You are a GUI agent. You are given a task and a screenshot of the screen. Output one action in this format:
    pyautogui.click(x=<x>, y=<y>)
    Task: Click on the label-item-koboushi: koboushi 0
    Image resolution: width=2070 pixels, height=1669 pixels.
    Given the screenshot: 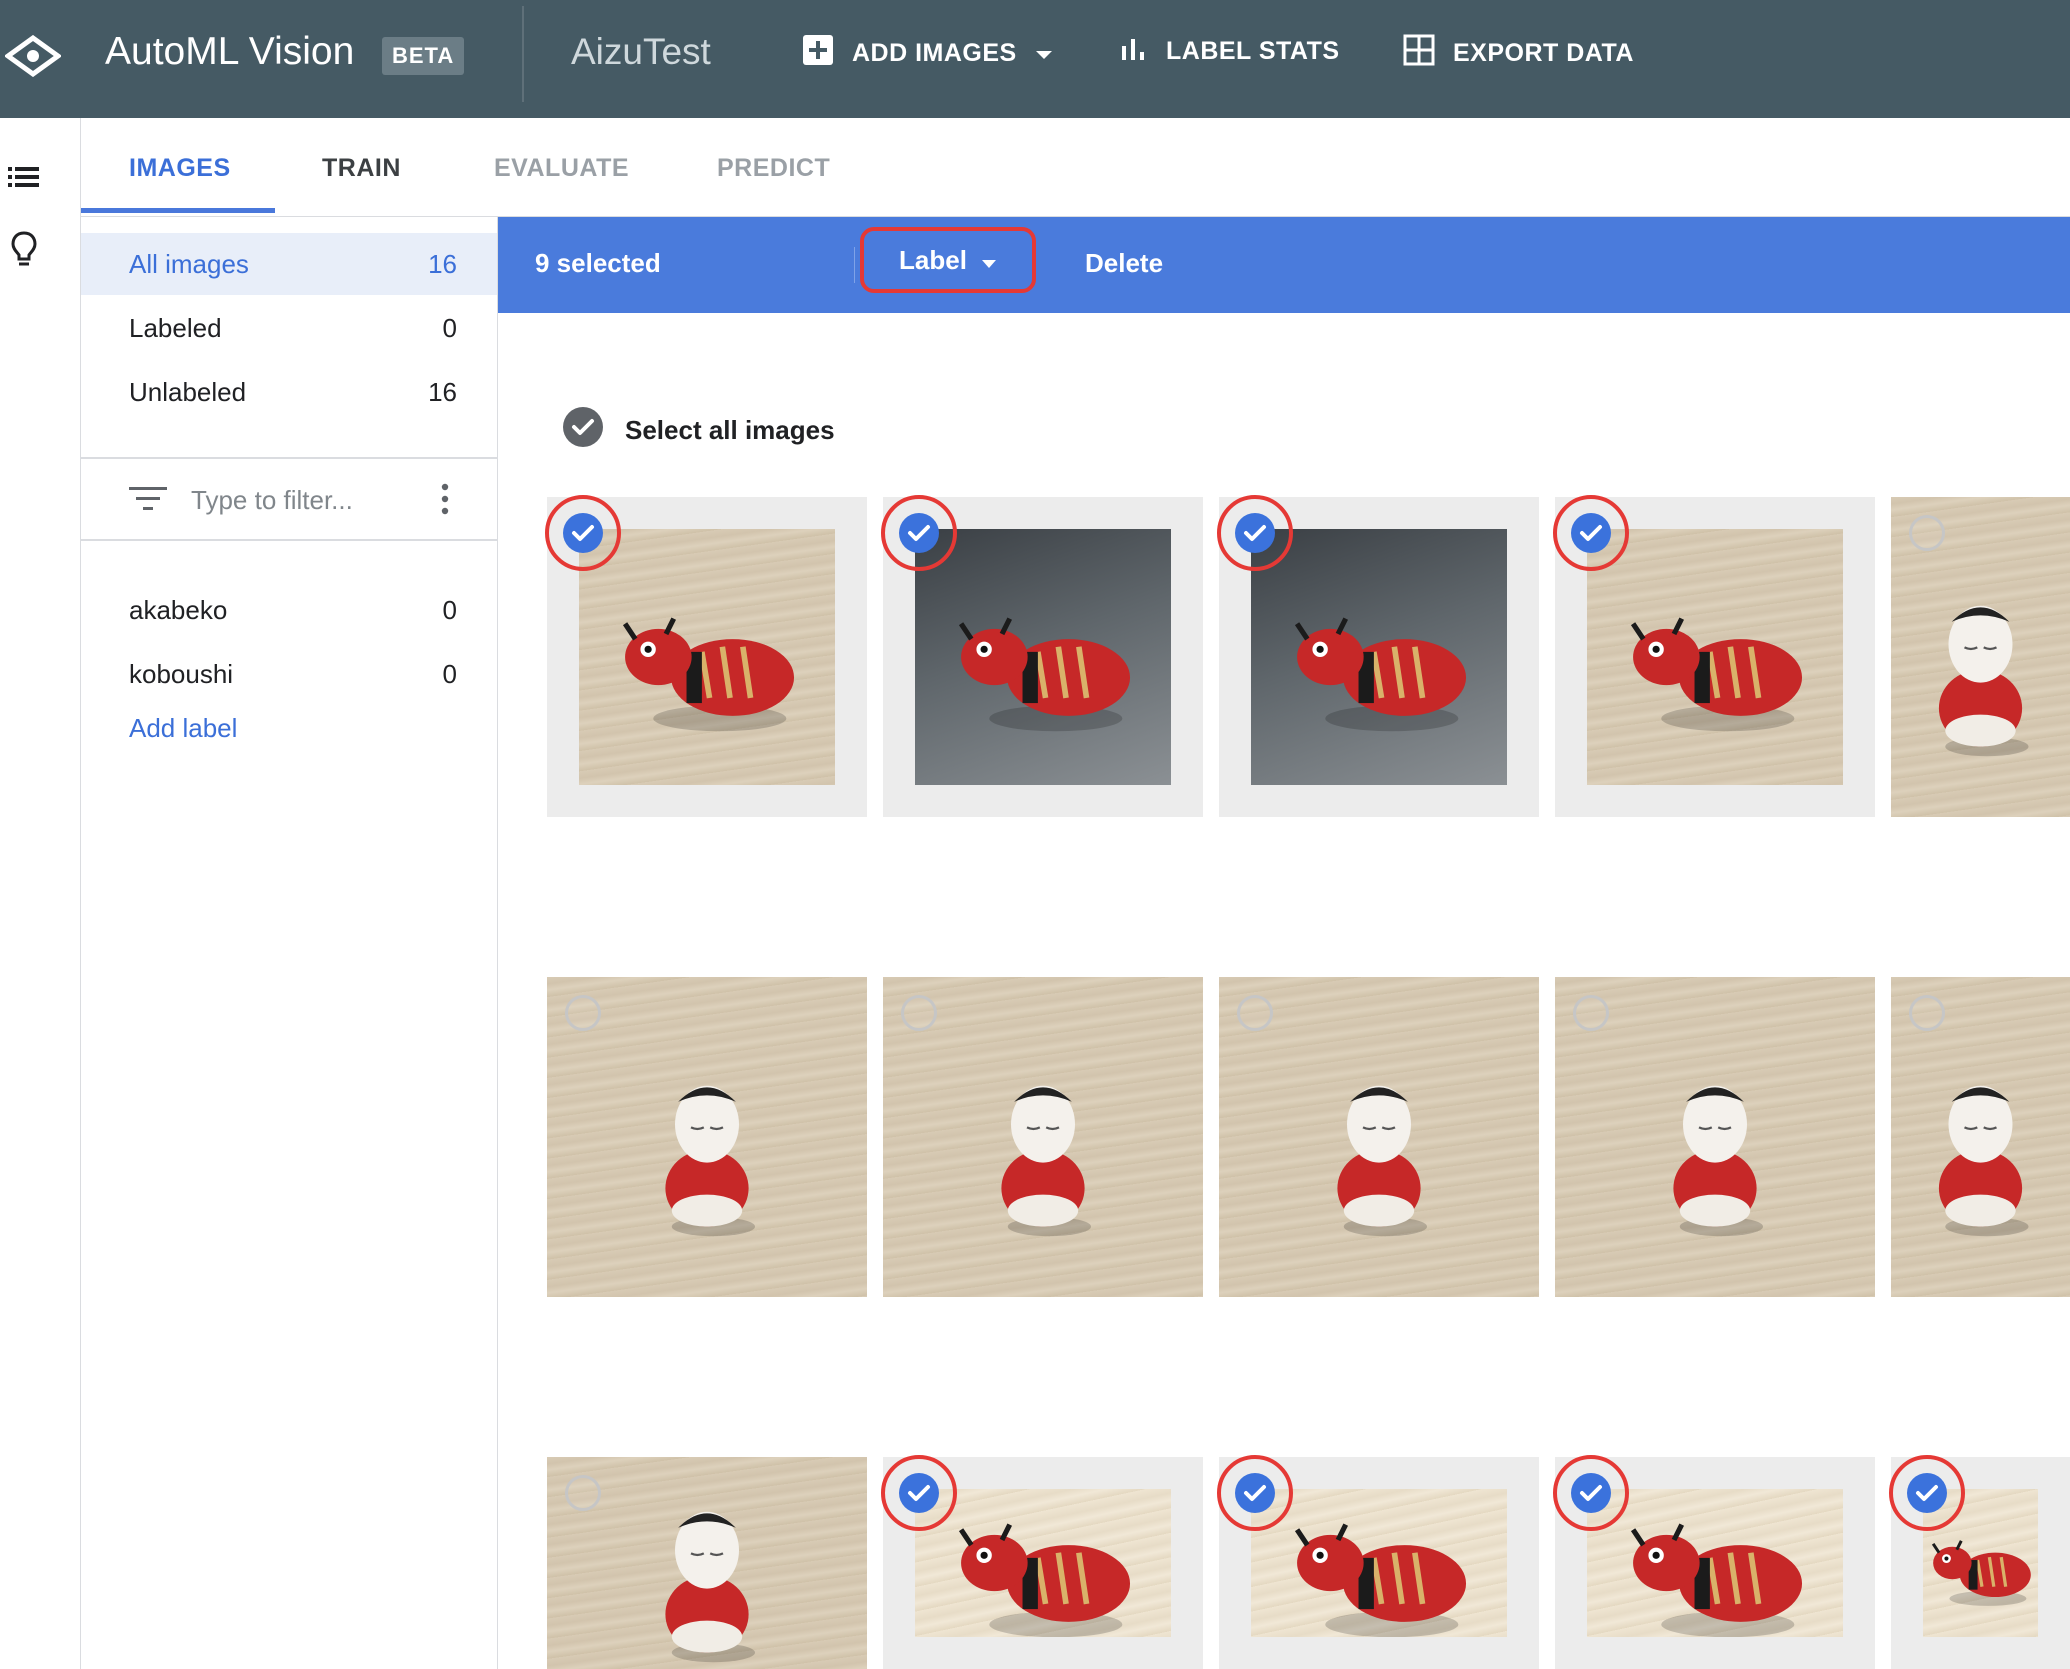 What is the action you would take?
    pyautogui.click(x=289, y=674)
    